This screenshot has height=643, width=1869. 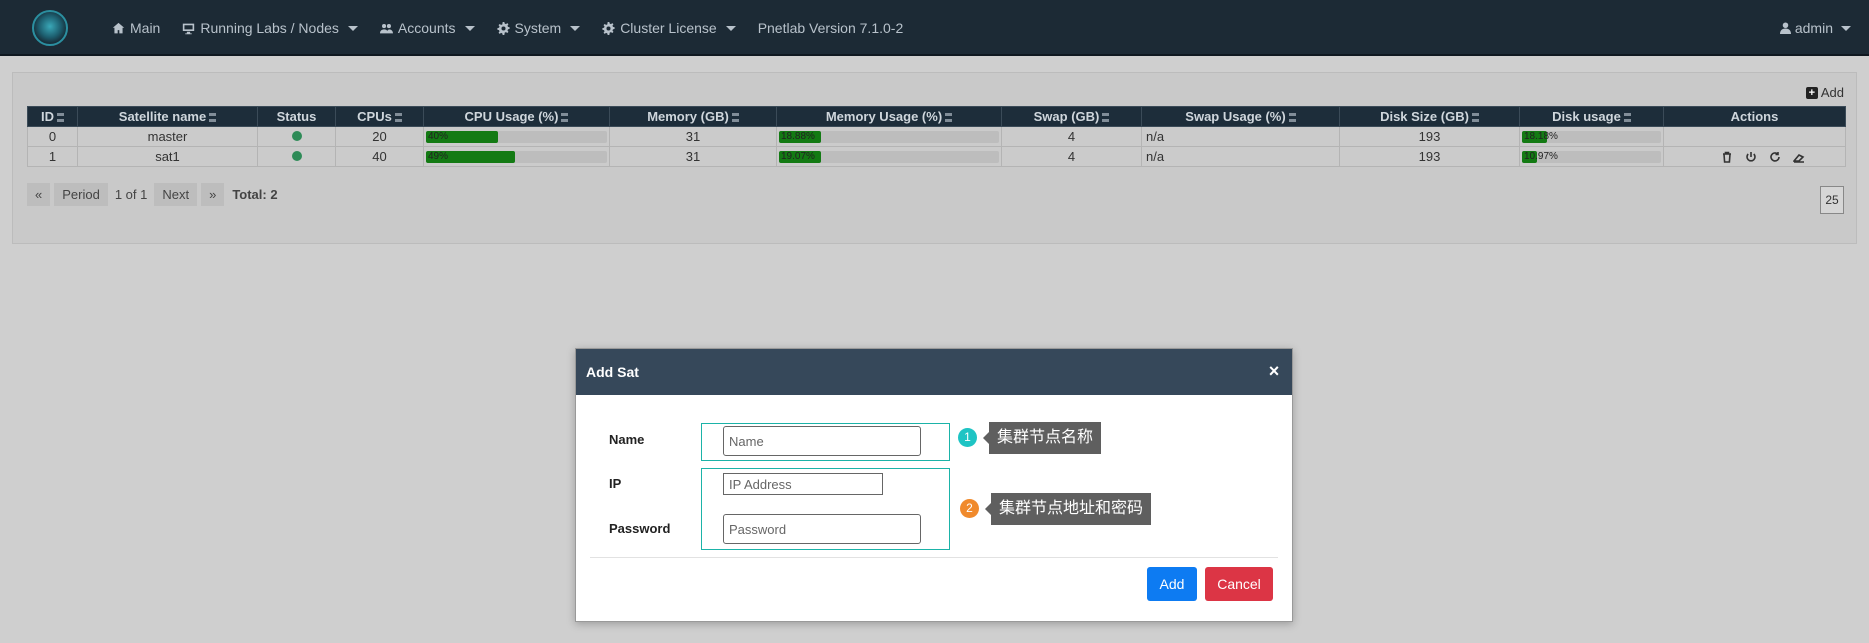 I want to click on disk-usage-bar: 18.18%, so click(x=1591, y=136).